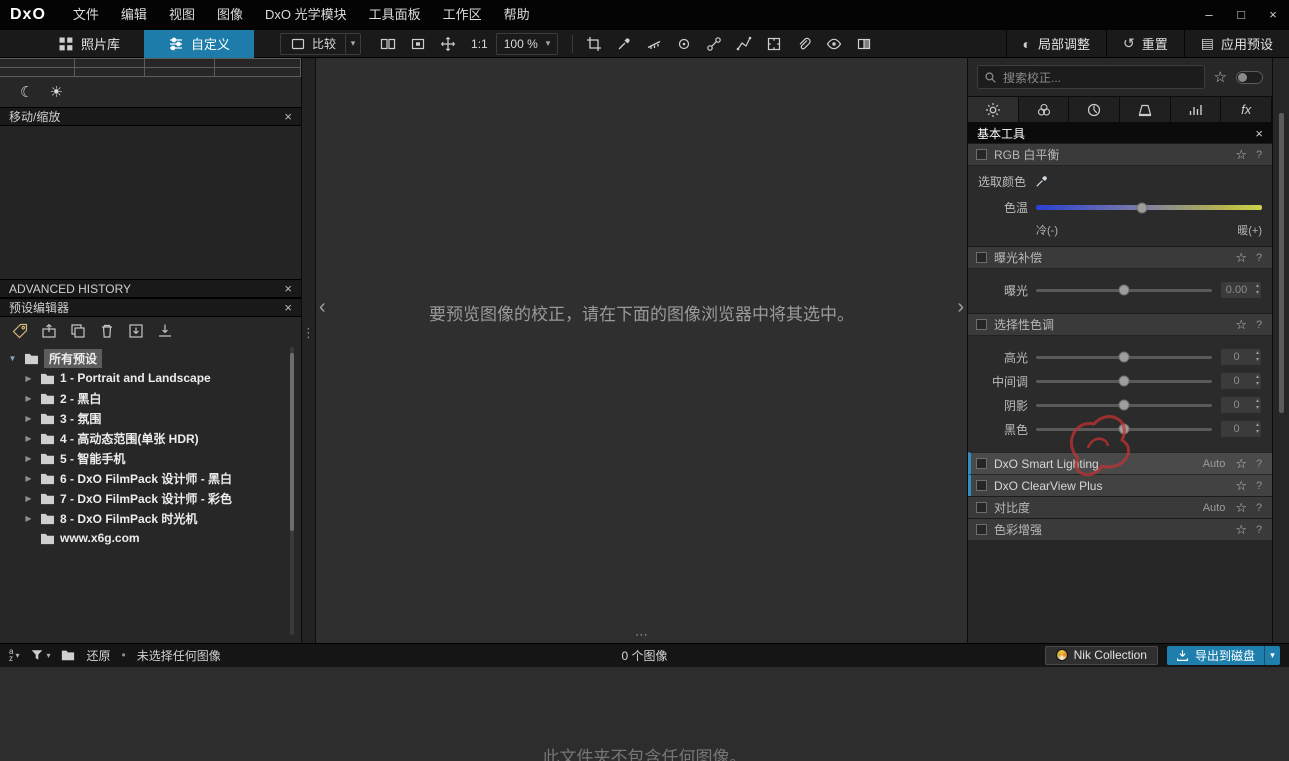 Image resolution: width=1289 pixels, height=761 pixels. I want to click on whitebalance-picker-button, so click(624, 44).